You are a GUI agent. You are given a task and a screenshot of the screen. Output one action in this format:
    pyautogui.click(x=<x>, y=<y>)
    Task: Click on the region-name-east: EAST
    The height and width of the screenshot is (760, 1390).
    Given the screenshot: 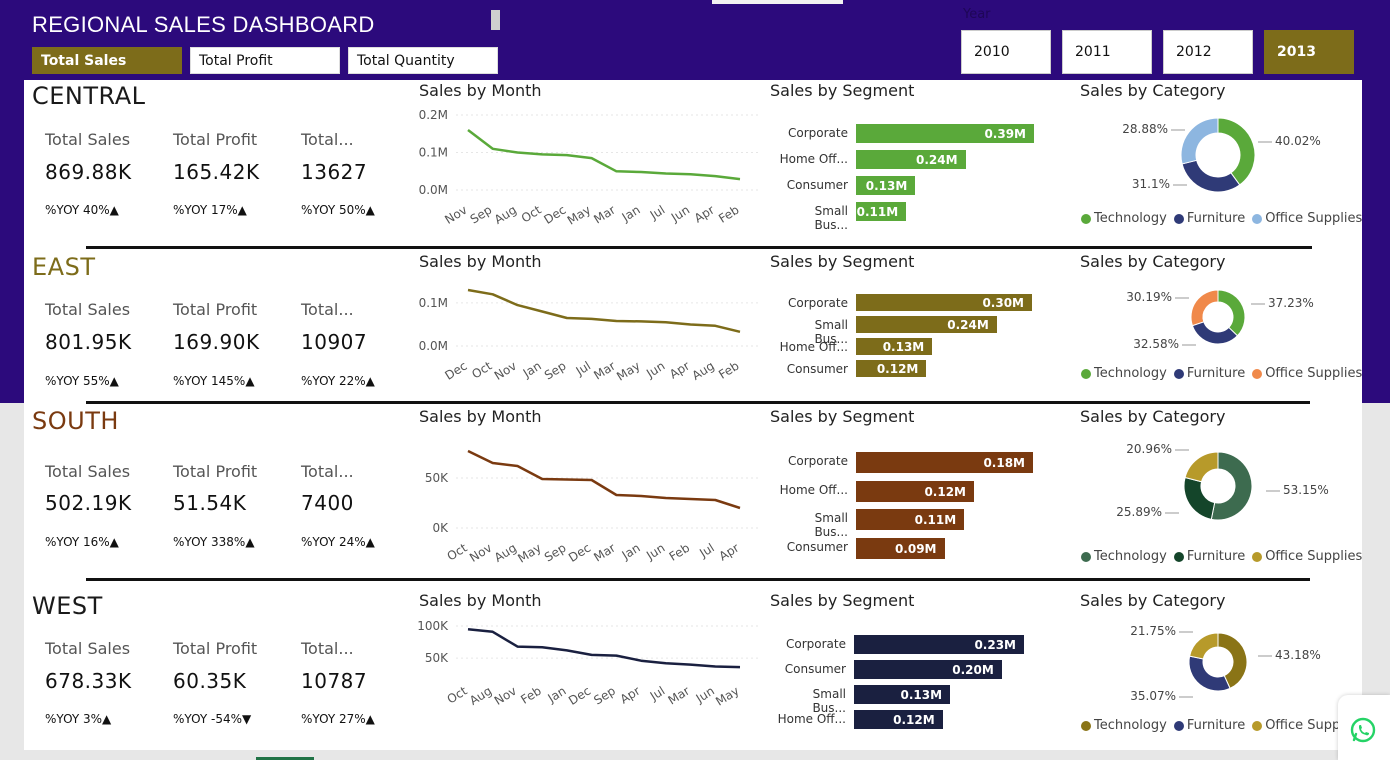 What is the action you would take?
    pyautogui.click(x=64, y=267)
    